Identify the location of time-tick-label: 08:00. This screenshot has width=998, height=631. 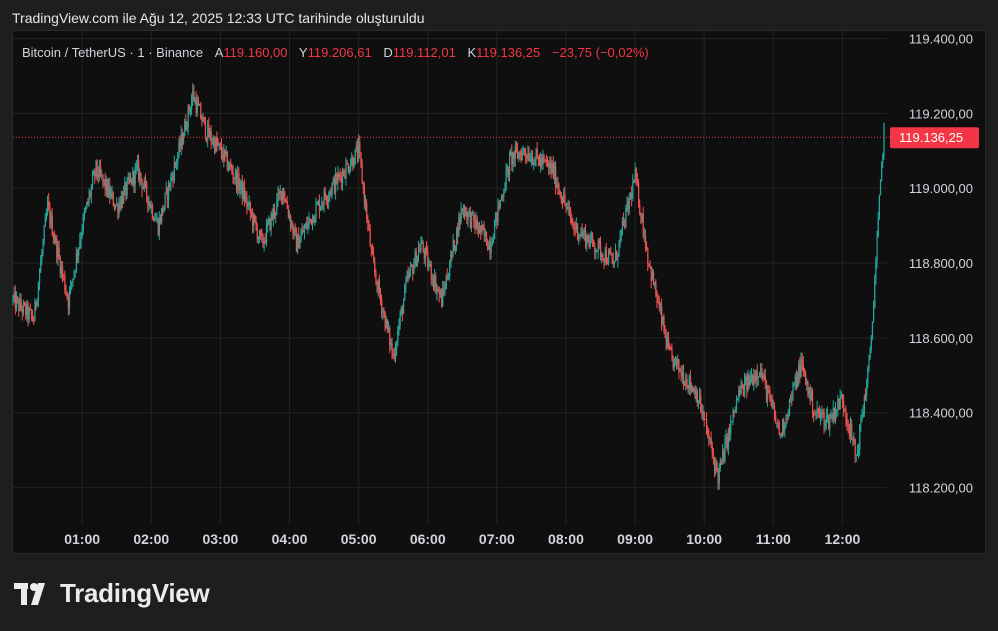
(566, 539).